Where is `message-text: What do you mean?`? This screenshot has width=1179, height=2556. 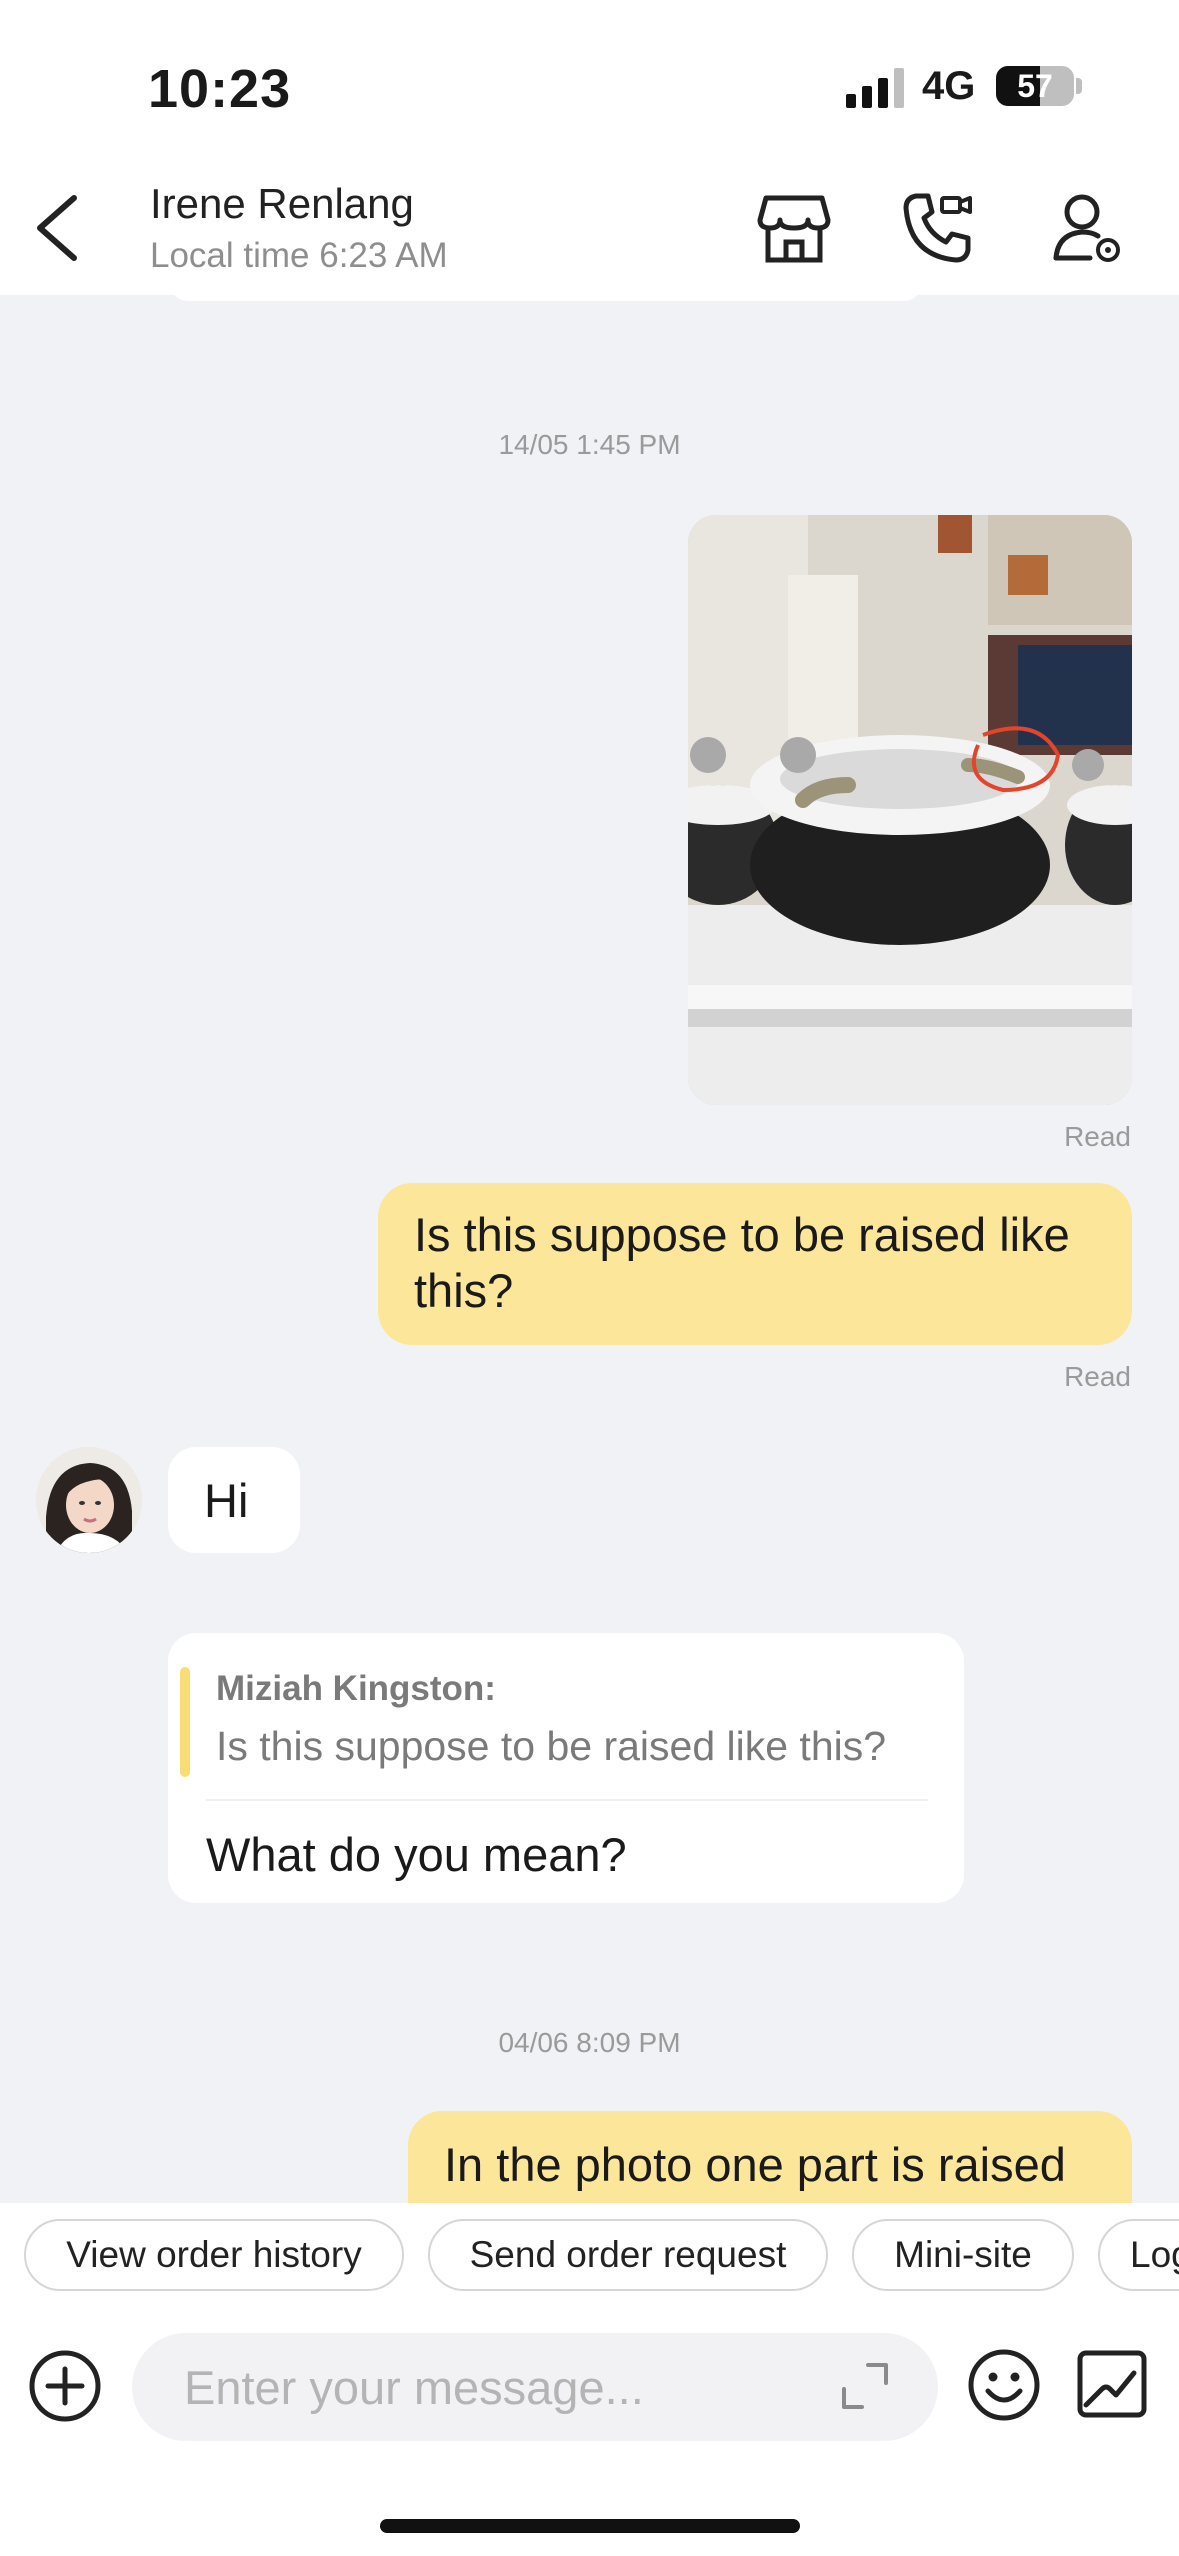
message-text: What do you mean? is located at coordinates (416, 1854).